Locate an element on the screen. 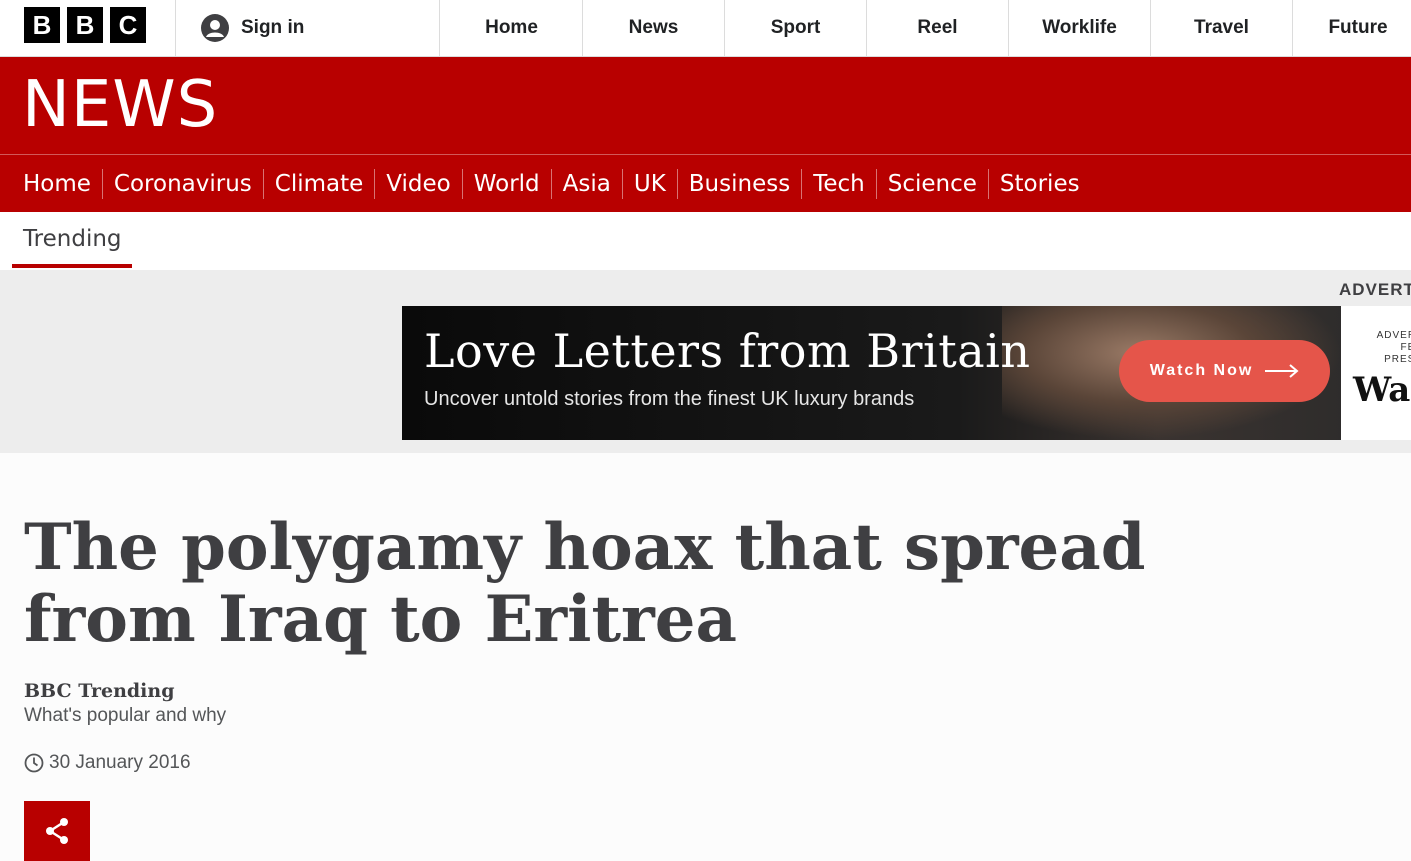 This screenshot has width=1411, height=861. article-timestamp: 30 January 2016 is located at coordinates (107, 763).